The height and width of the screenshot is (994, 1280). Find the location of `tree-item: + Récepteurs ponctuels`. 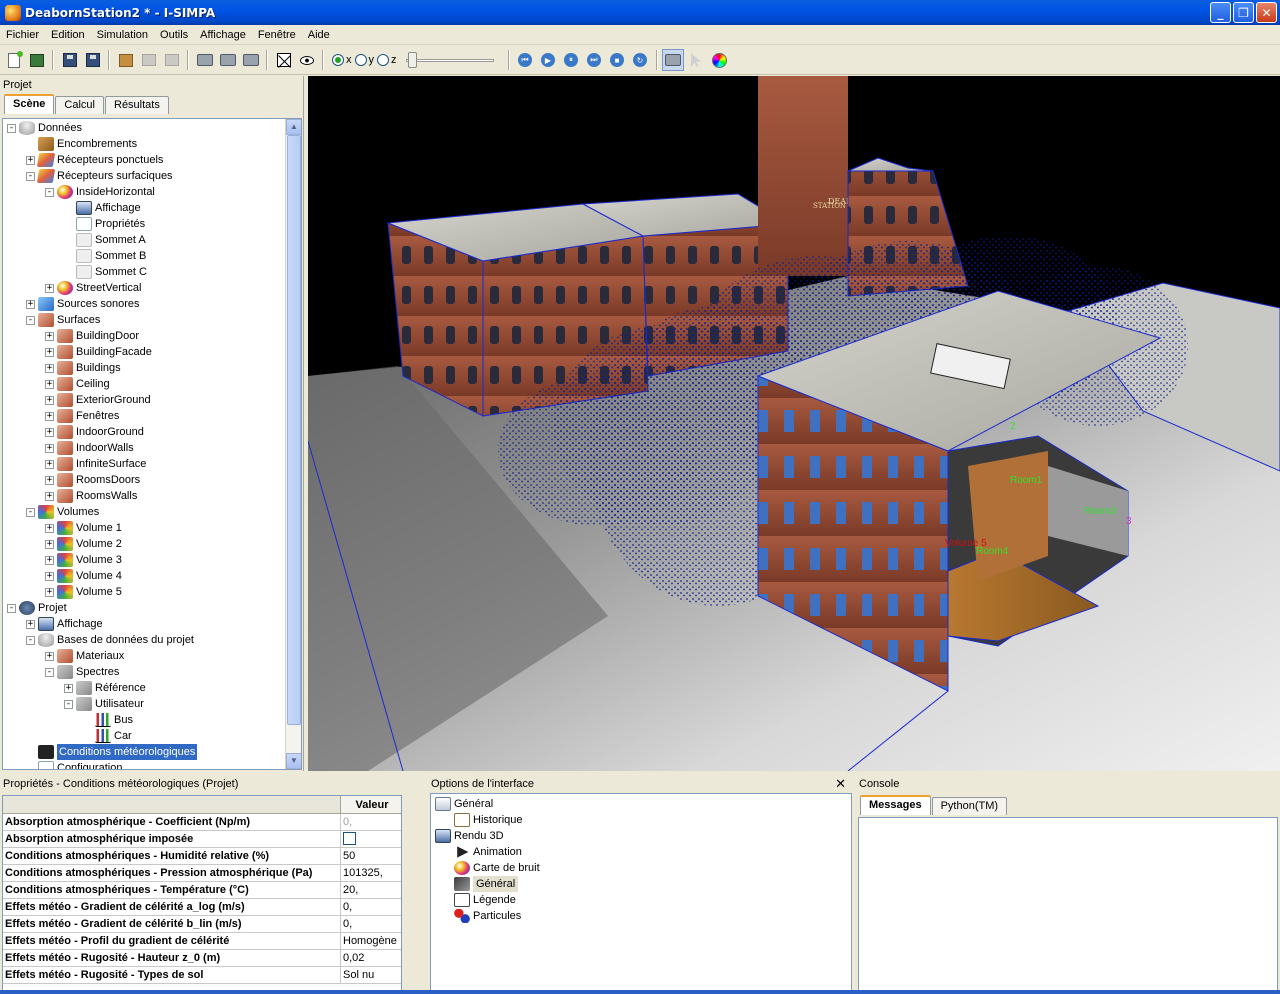

tree-item: + Récepteurs ponctuels is located at coordinates (94, 160).